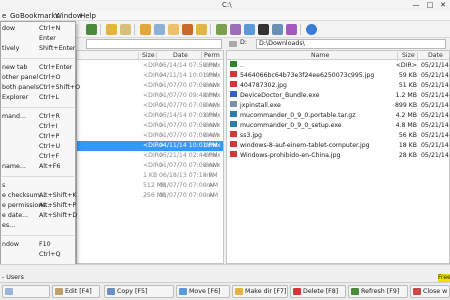 This screenshot has height=300, width=450. Describe the element at coordinates (38, 68) in the screenshot. I see `menu-item: new tab Ctrl+Enter` at that location.